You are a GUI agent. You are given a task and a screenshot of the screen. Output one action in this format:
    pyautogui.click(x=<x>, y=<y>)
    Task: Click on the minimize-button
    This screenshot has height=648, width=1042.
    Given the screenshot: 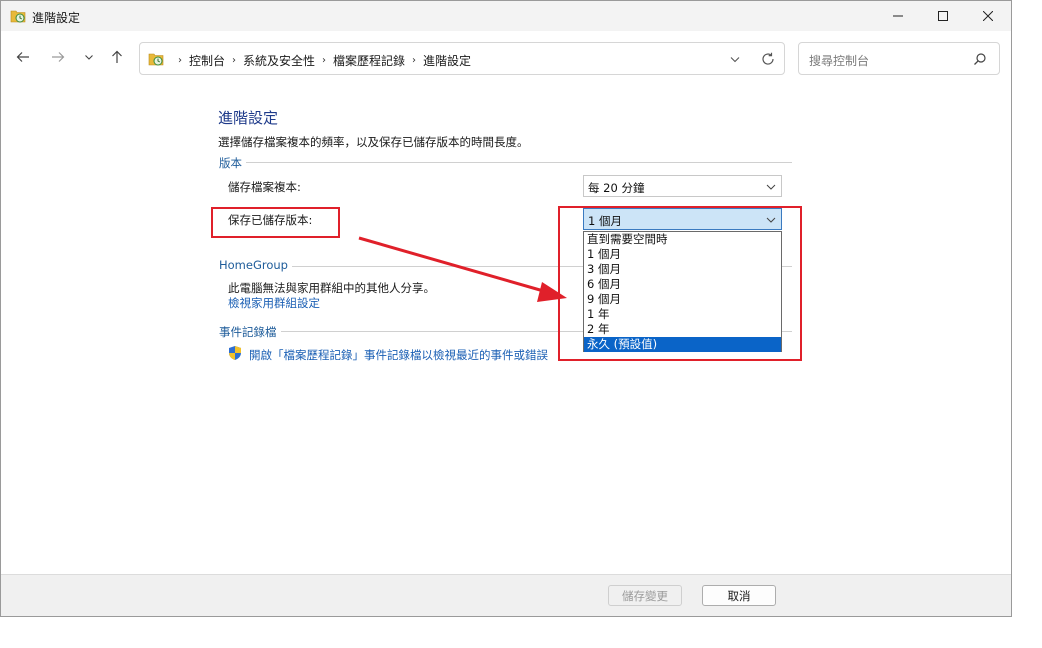 What is the action you would take?
    pyautogui.click(x=898, y=16)
    